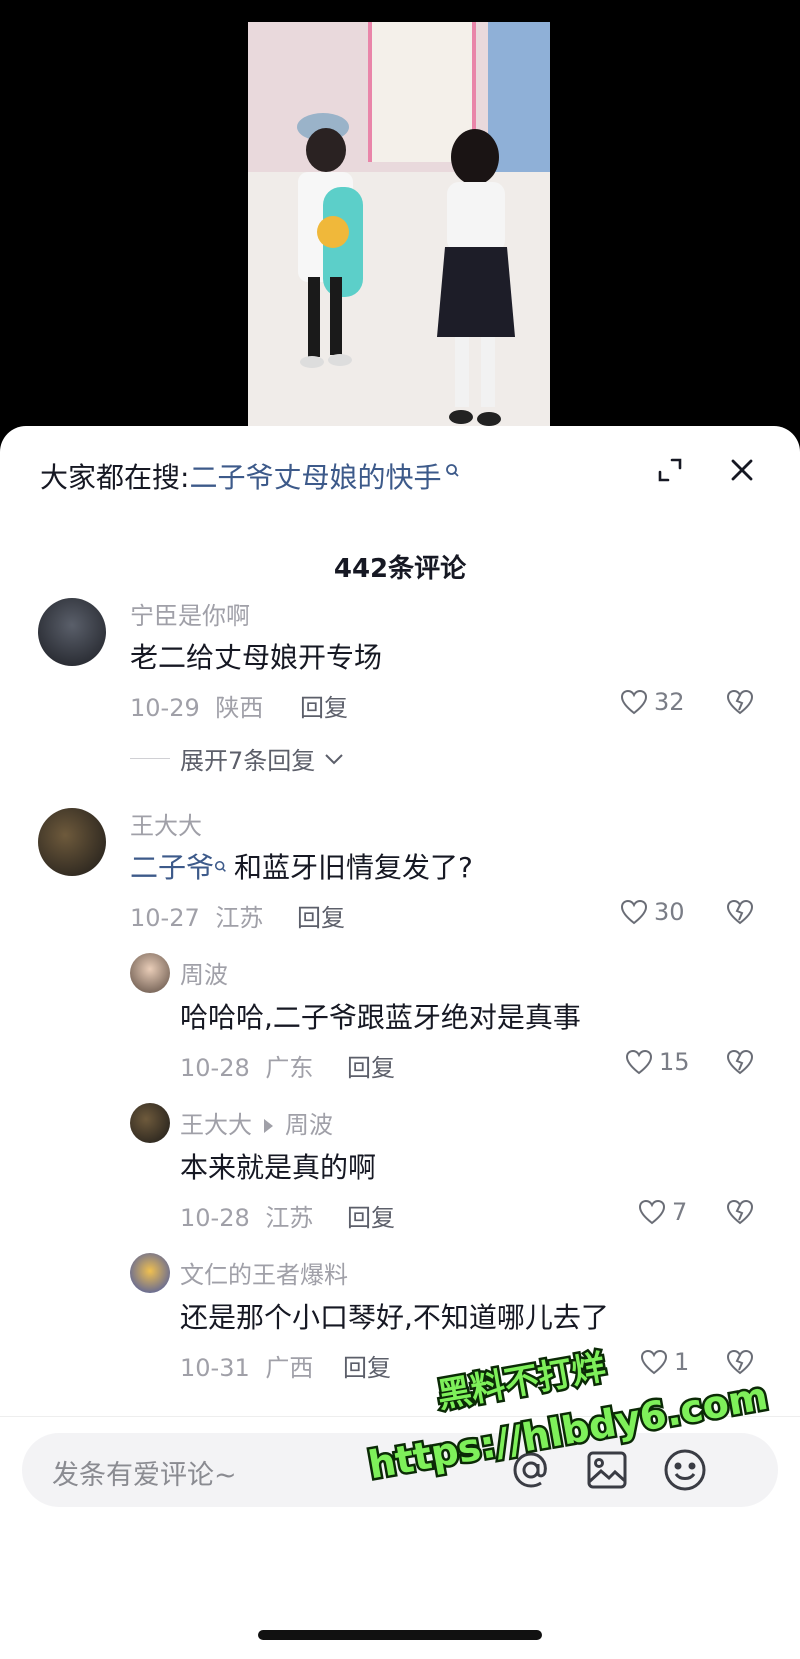 The height and width of the screenshot is (1659, 800). I want to click on comment-input-bar: 发条有爱评论~, so click(400, 1537).